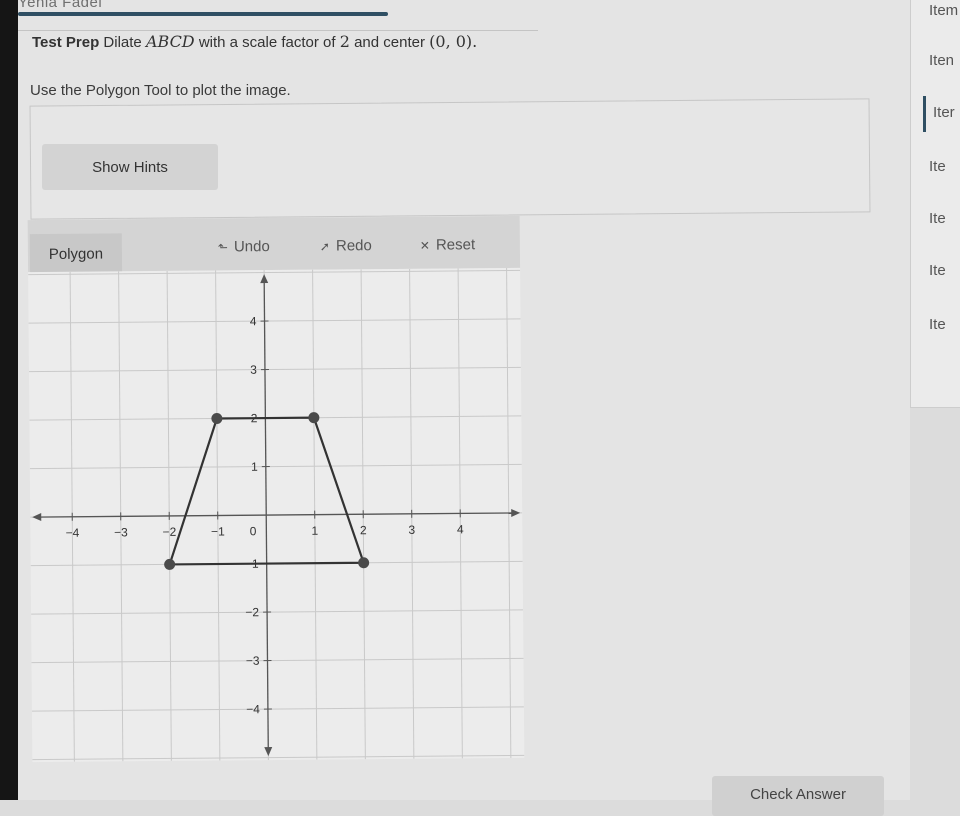 The width and height of the screenshot is (960, 816). I want to click on figure-name: ABCD, so click(170, 41).